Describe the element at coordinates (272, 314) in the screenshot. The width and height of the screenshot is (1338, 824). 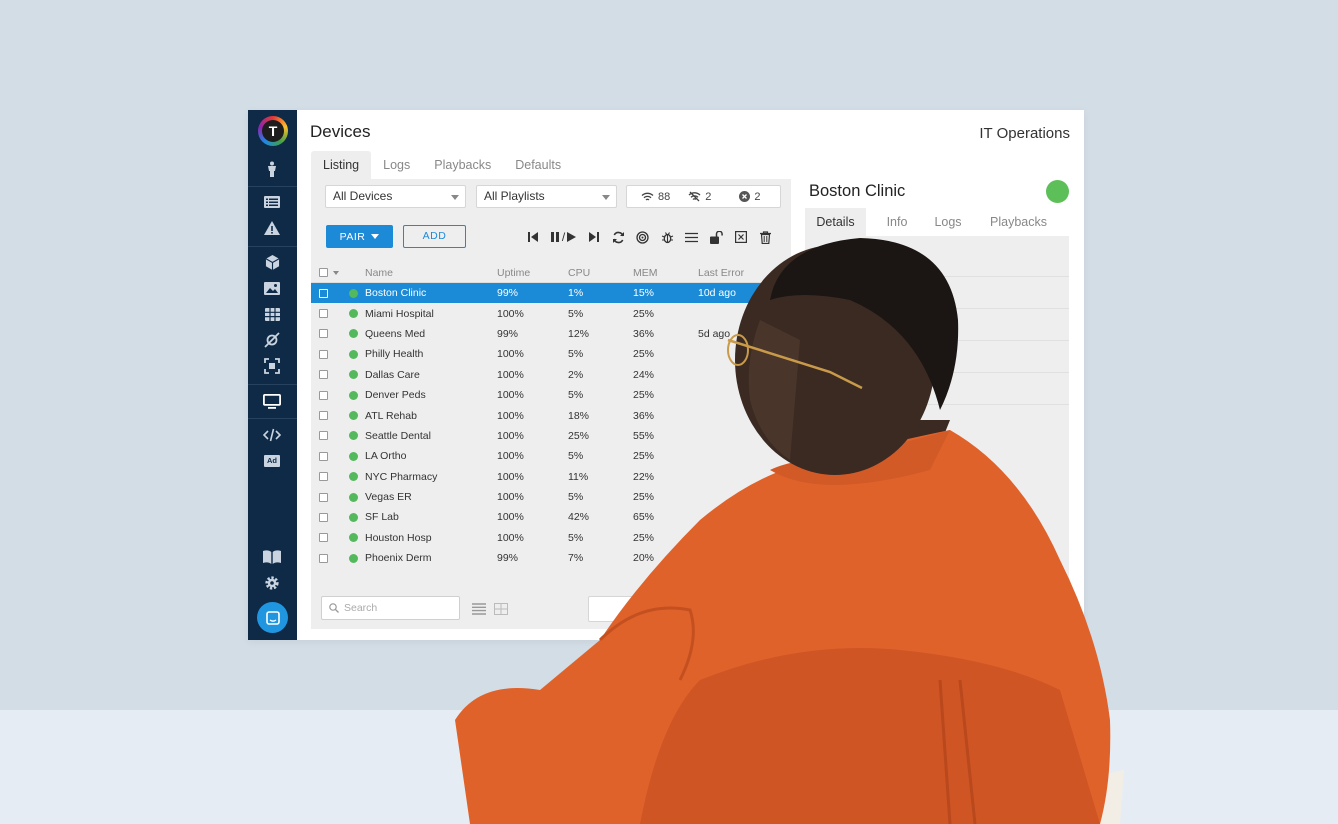
I see `grid-icon` at that location.